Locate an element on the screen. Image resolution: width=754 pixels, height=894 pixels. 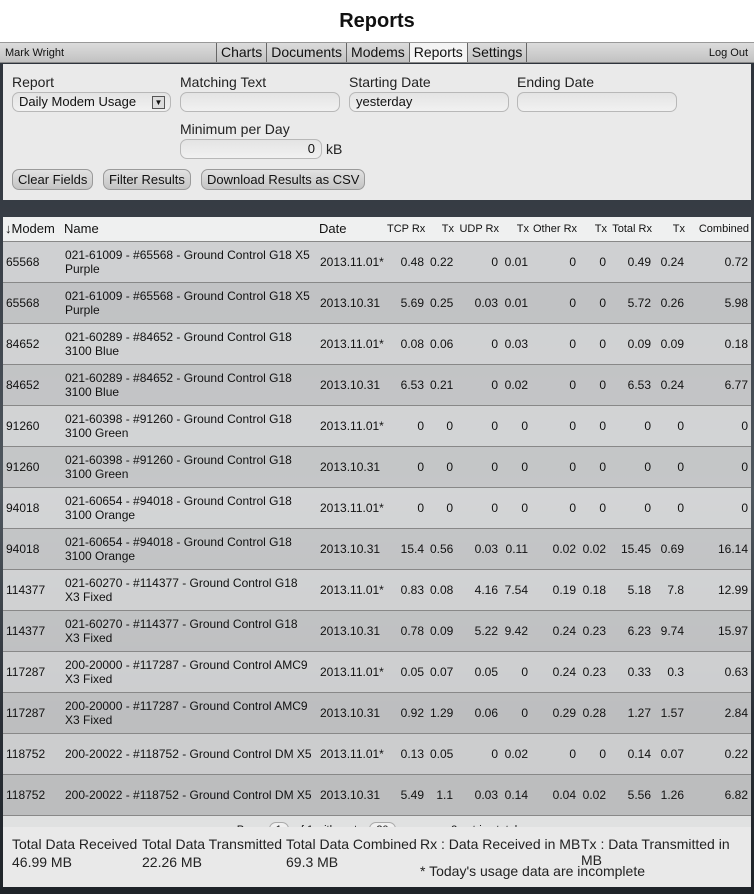
cell-modem: 94018 is located at coordinates (32, 508).